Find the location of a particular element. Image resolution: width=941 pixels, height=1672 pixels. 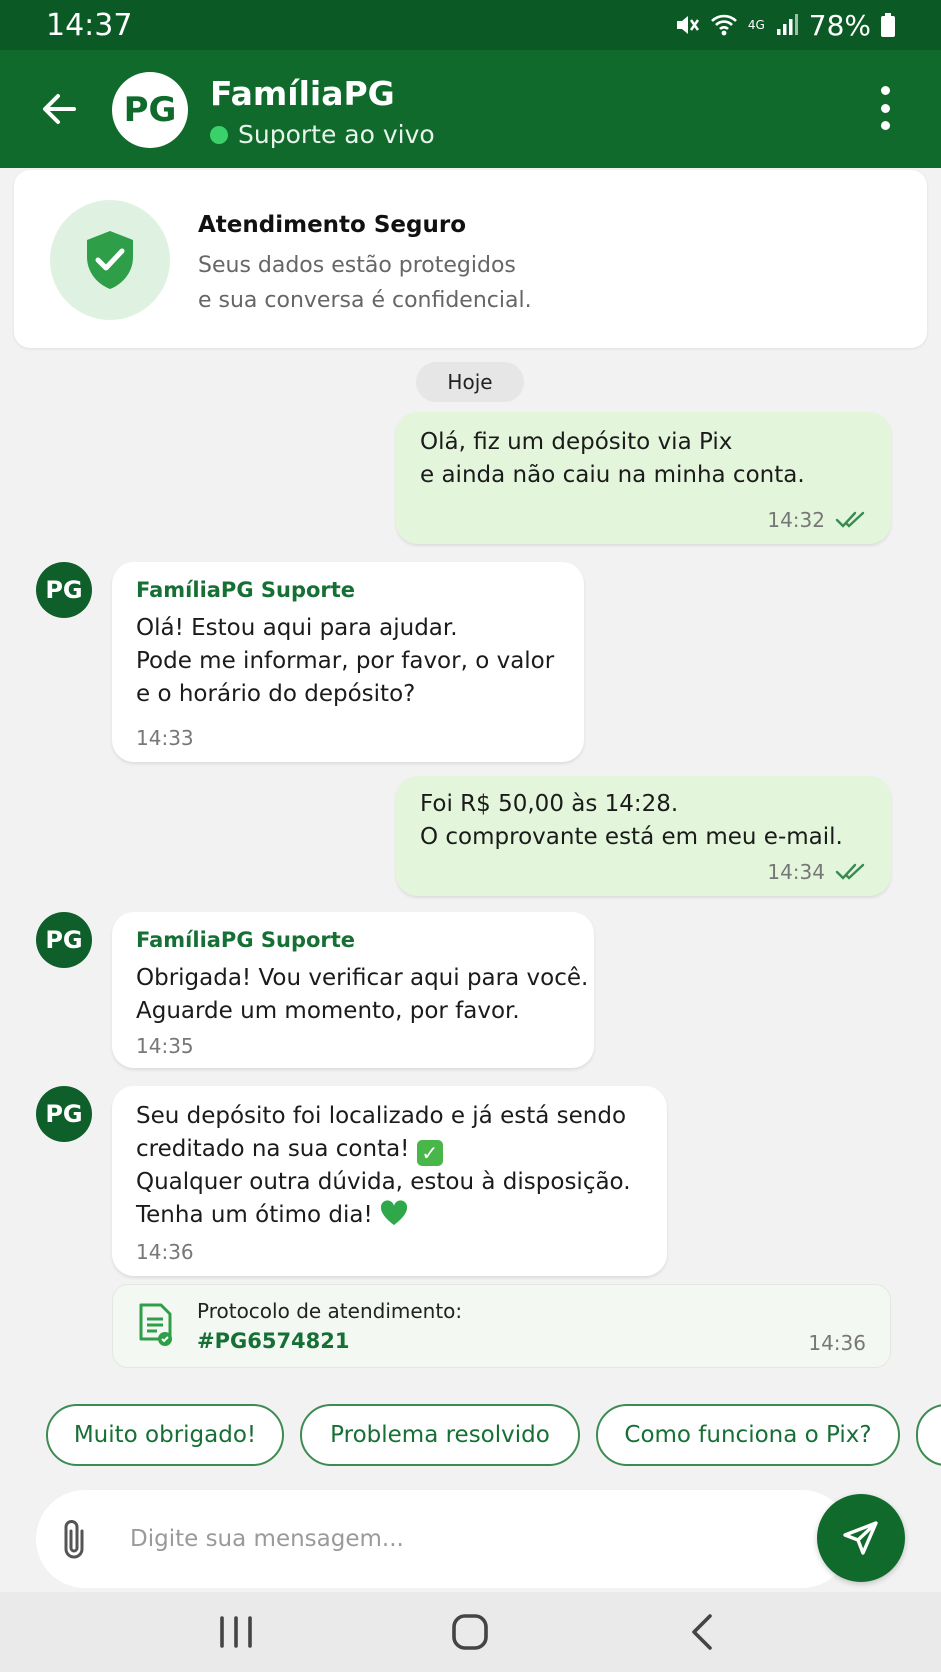

recents-button is located at coordinates (236, 1632).